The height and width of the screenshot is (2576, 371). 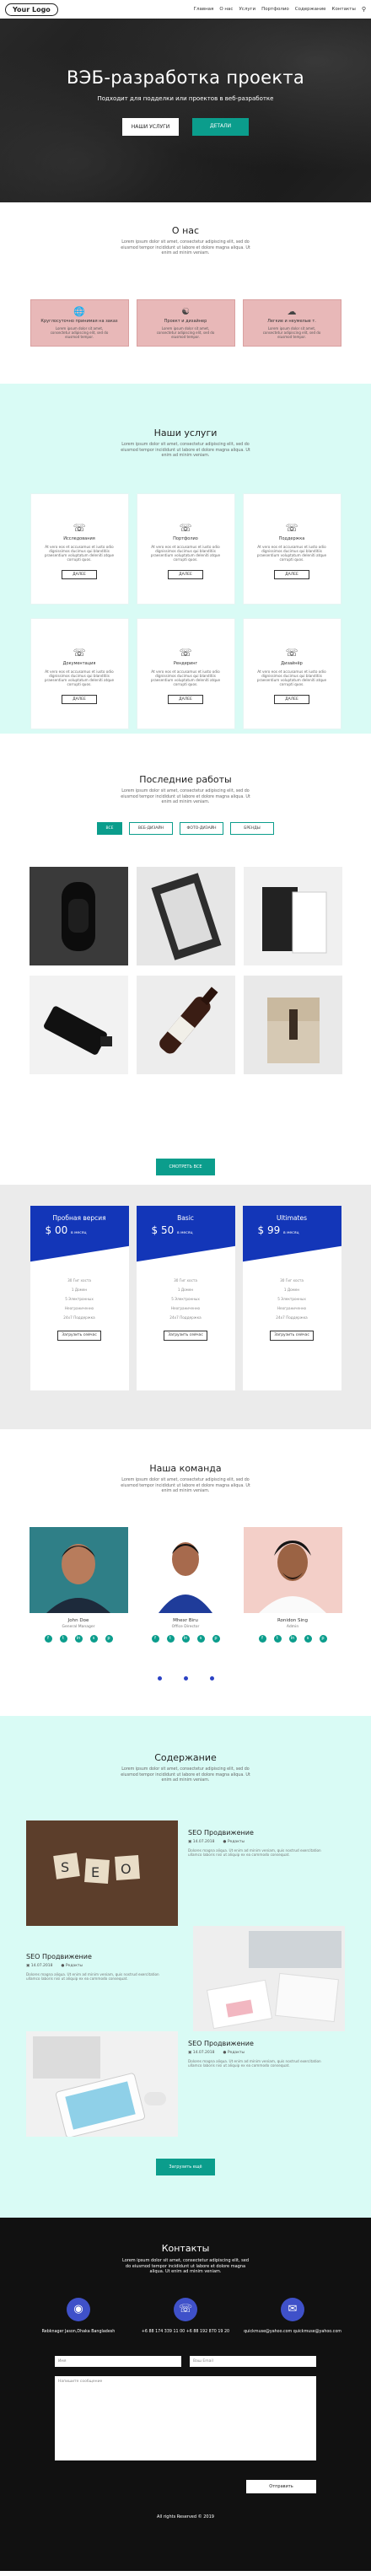 I want to click on menu-item-contacts: Контакты, so click(x=344, y=9).